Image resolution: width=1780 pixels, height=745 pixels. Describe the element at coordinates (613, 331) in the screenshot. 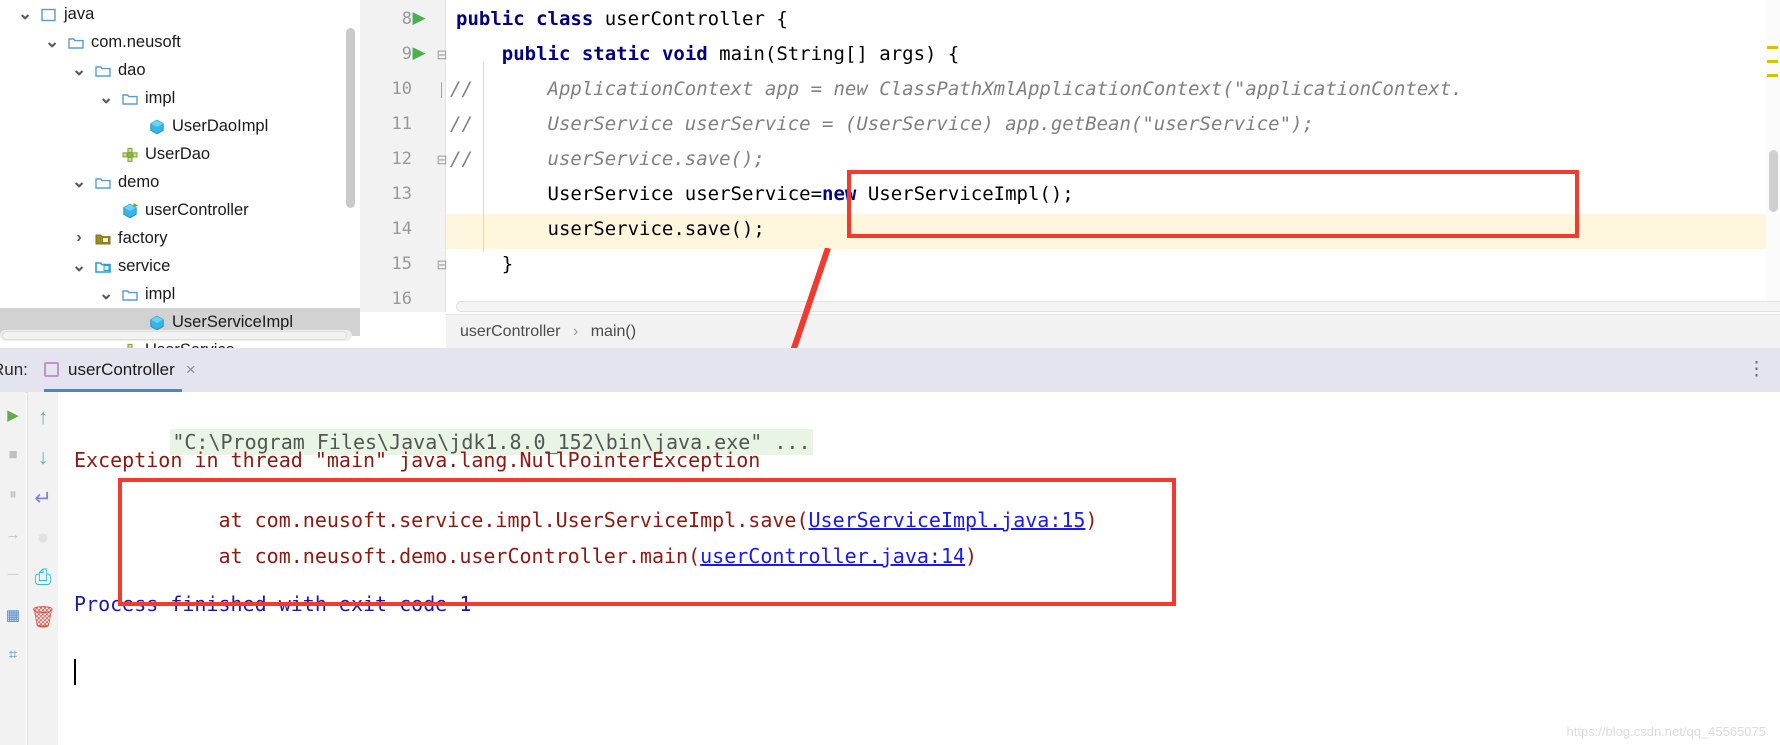

I see `breadcrumb-item-method: main()` at that location.